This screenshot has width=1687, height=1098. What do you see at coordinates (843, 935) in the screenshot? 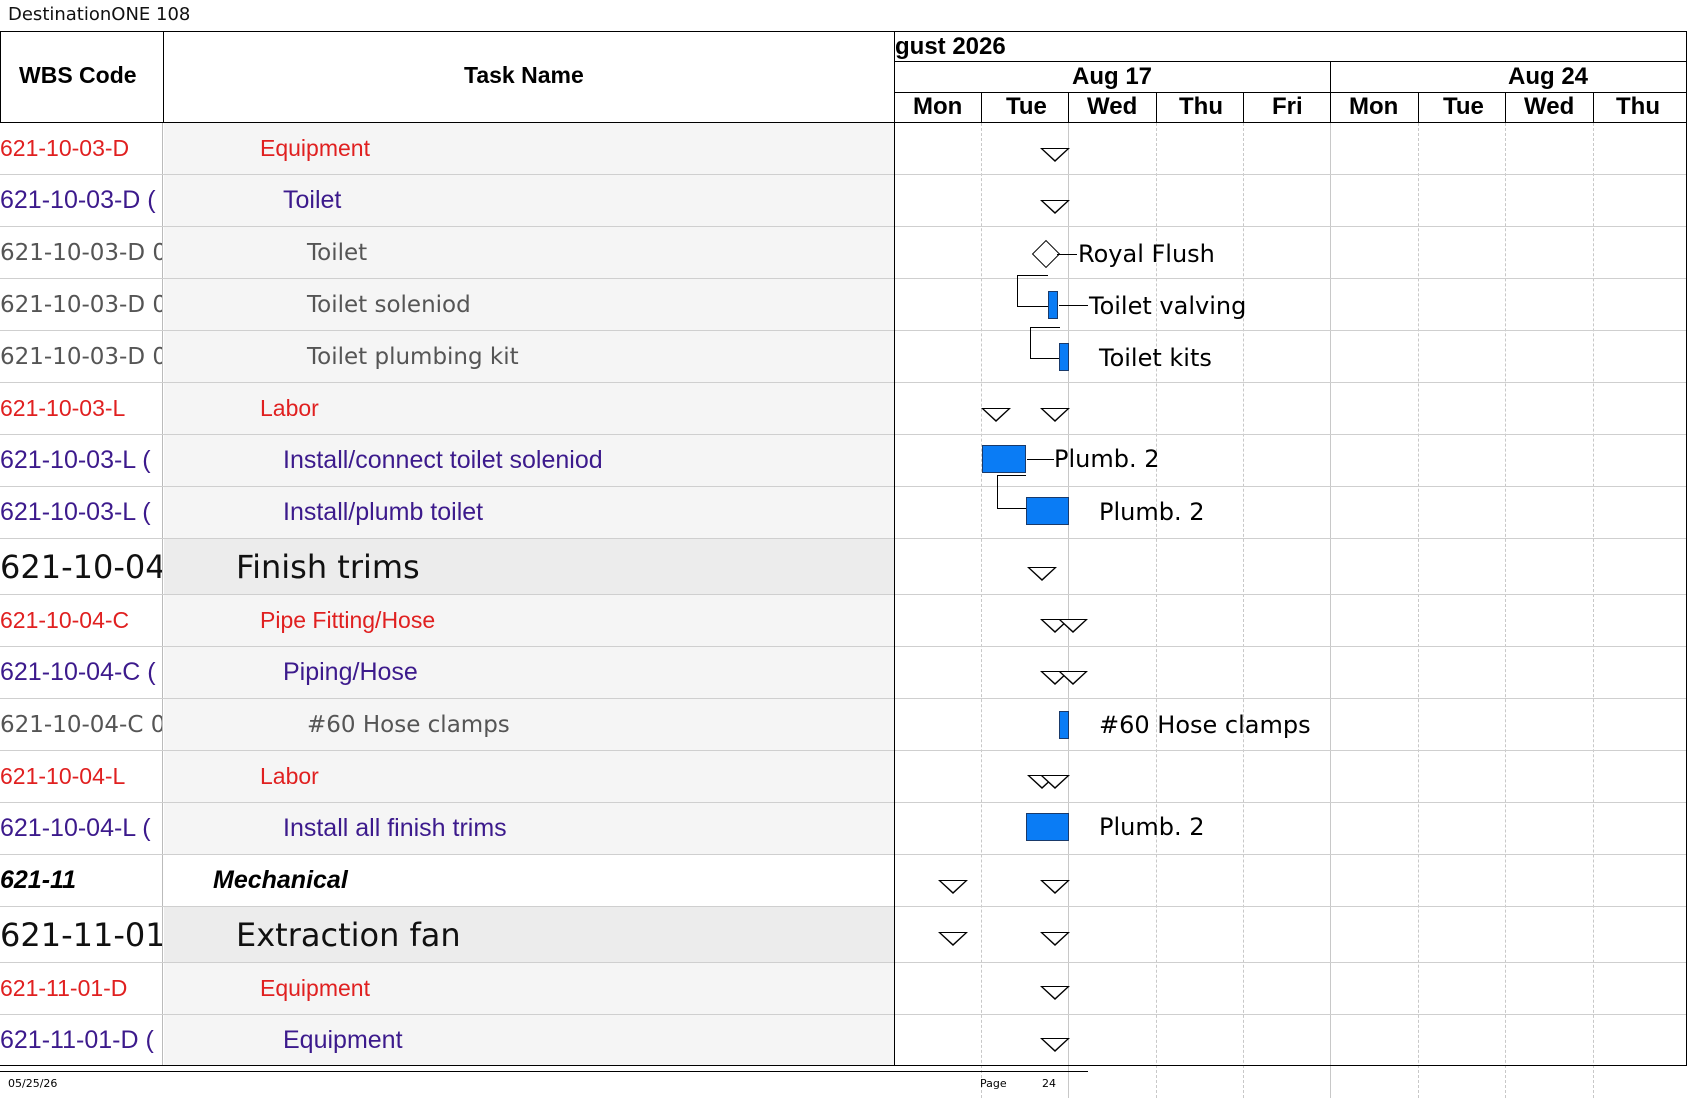
I see `table-row: 621-11-01 Extraction fan` at bounding box center [843, 935].